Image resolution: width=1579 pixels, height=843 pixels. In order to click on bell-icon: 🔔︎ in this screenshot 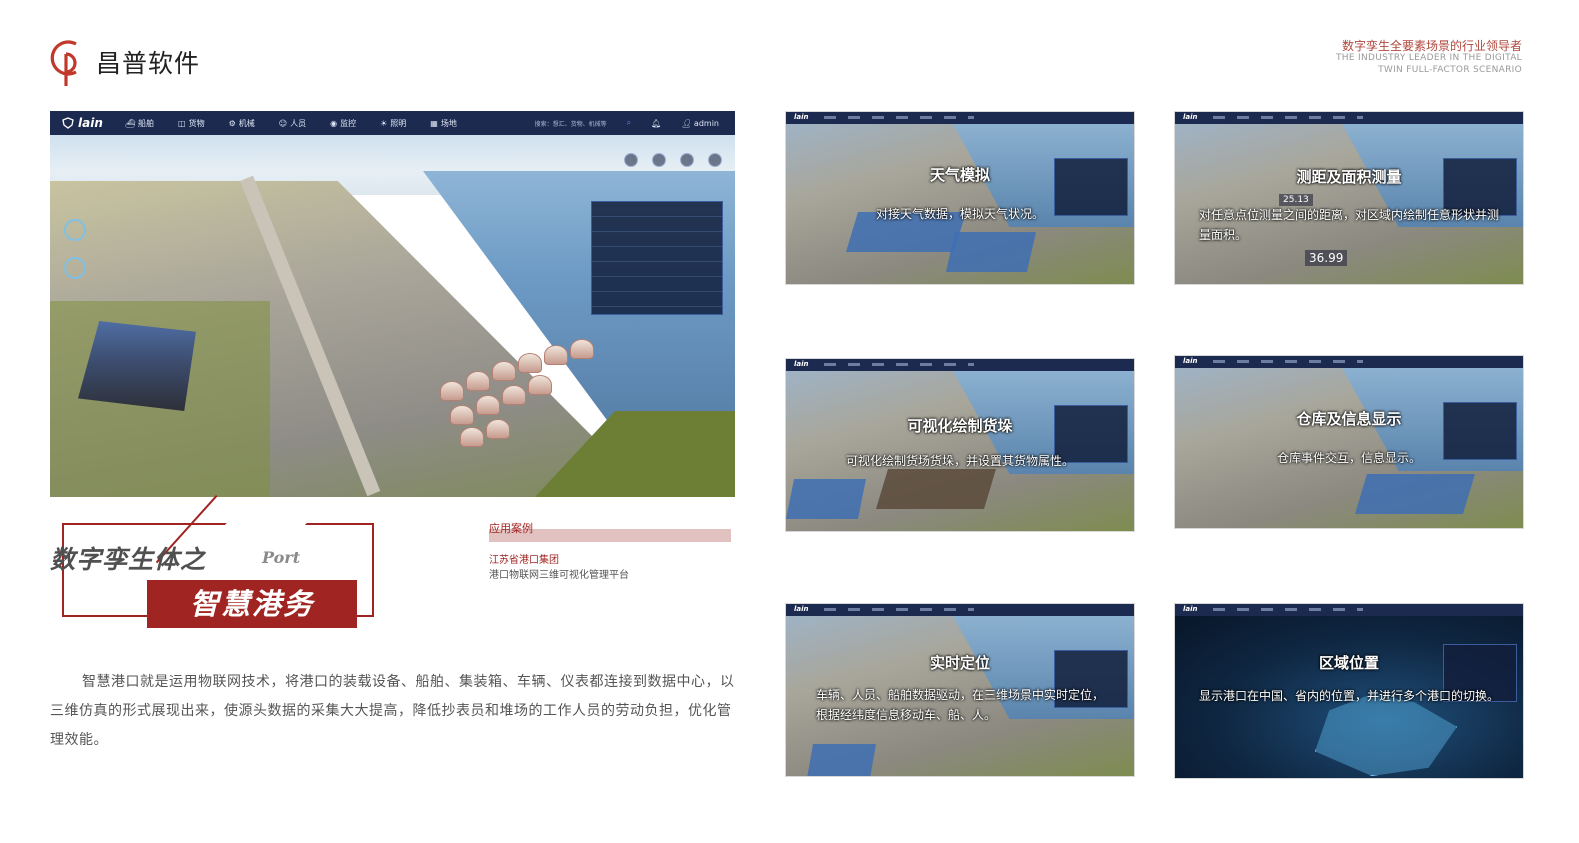, I will do `click(656, 123)`.